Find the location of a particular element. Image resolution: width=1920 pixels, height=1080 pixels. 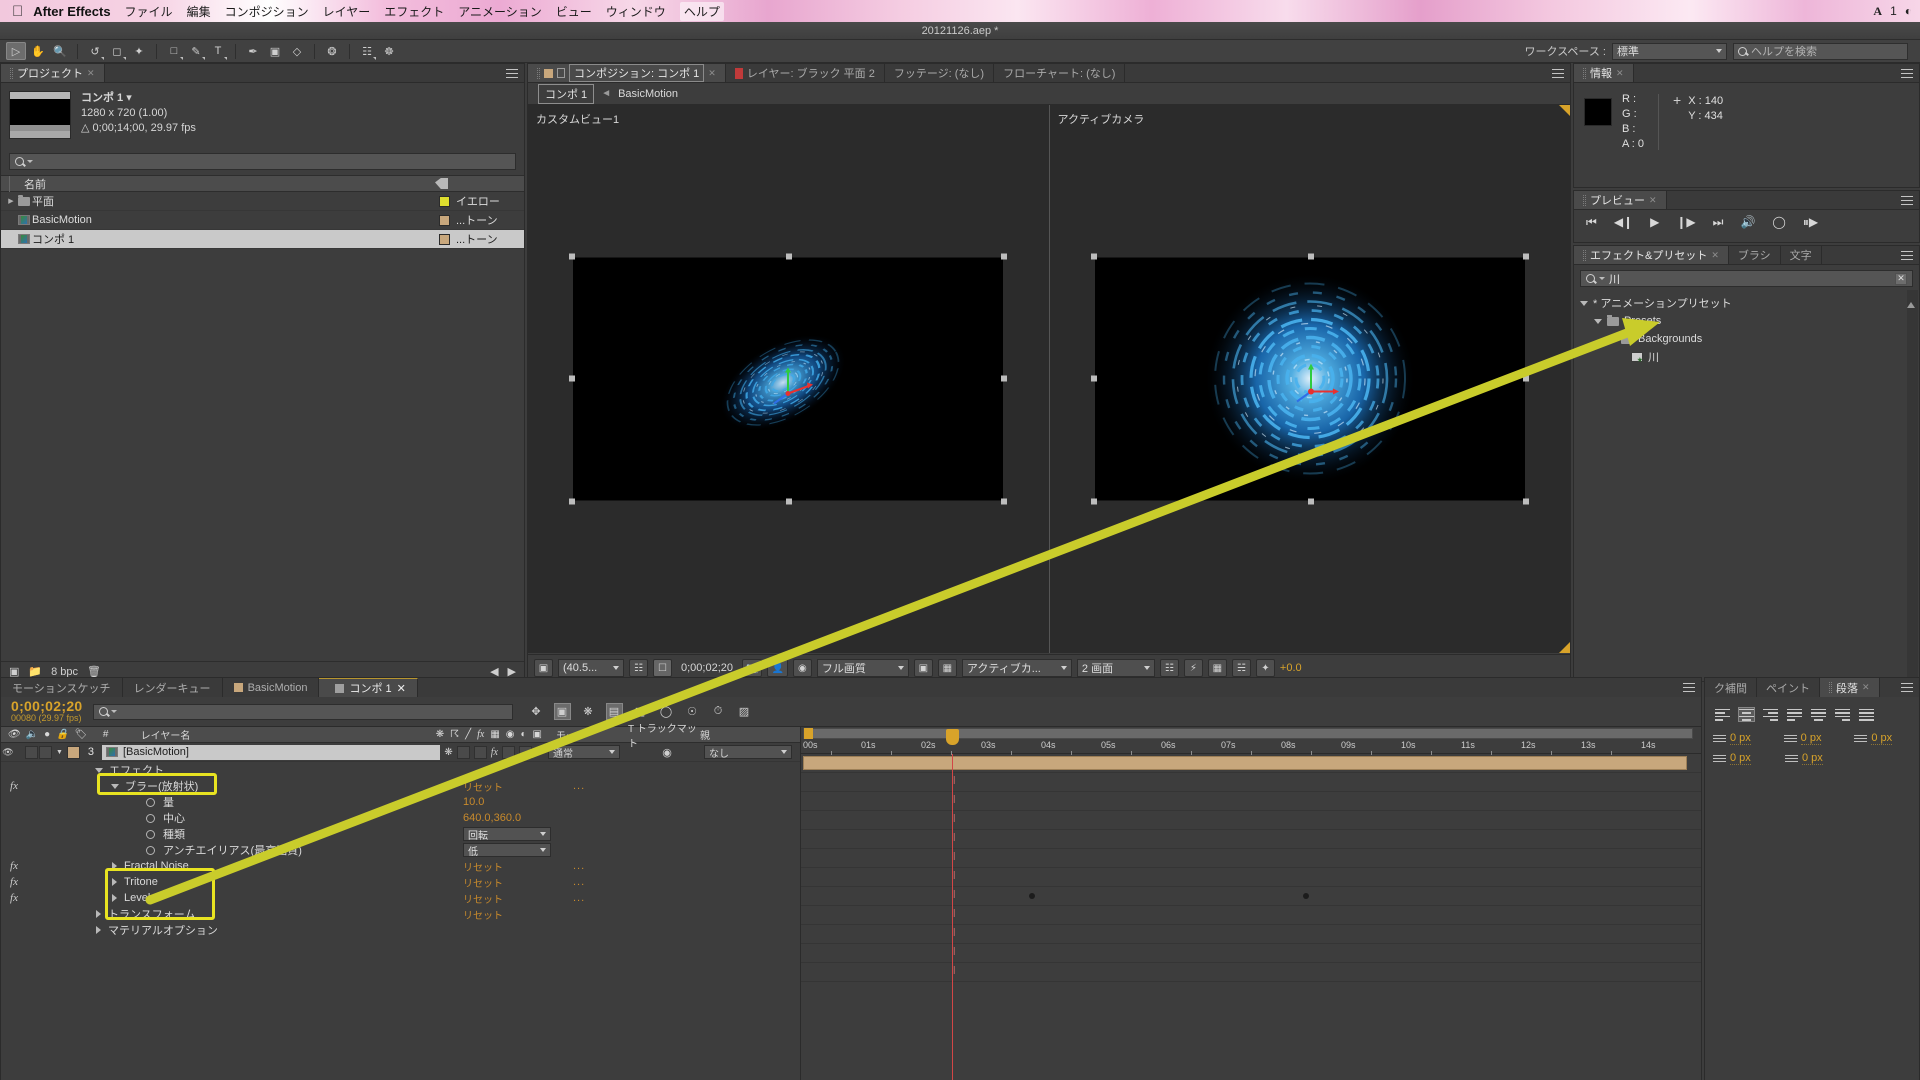

timeline-layer-row is located at coordinates (1251, 763).